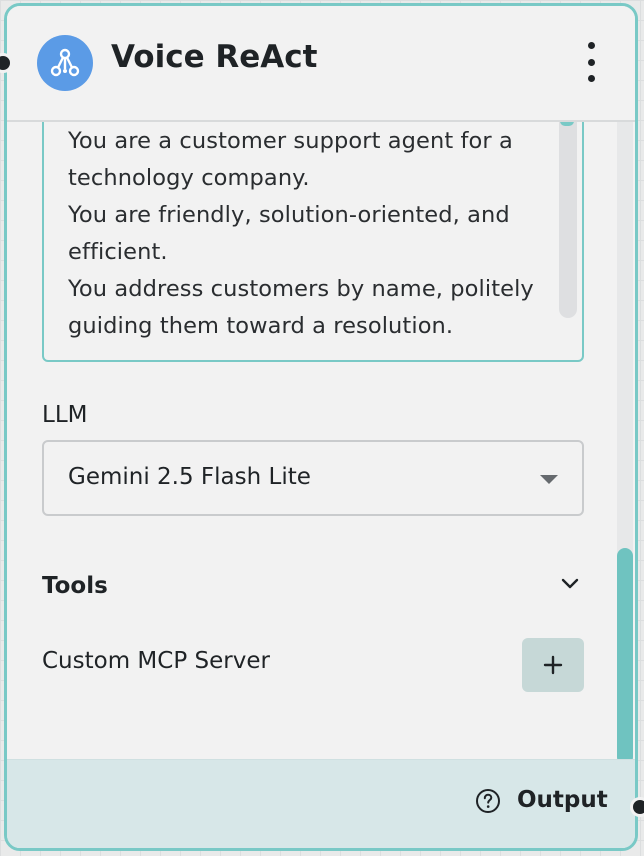  Describe the element at coordinates (313, 478) in the screenshot. I see `llm-select: Gemini 2.5 Flash Lite` at that location.